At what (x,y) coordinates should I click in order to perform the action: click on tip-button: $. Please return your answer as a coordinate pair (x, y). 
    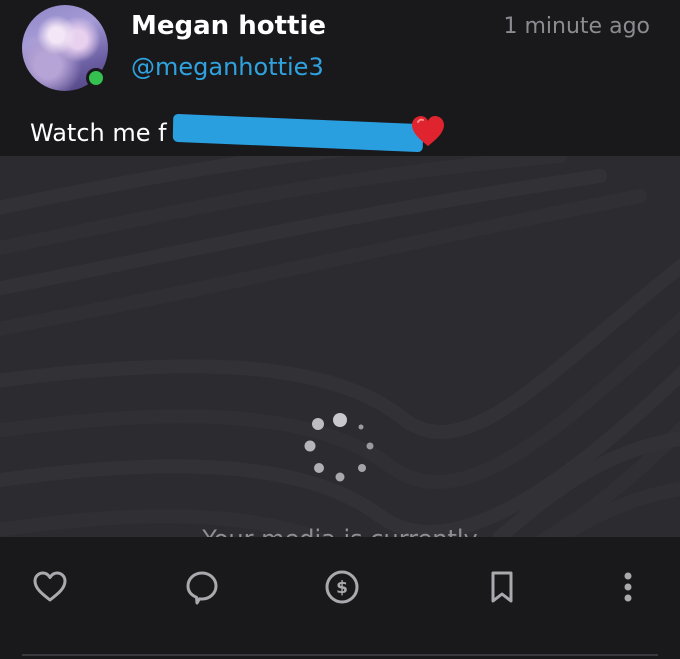
    Looking at the image, I should click on (342, 587).